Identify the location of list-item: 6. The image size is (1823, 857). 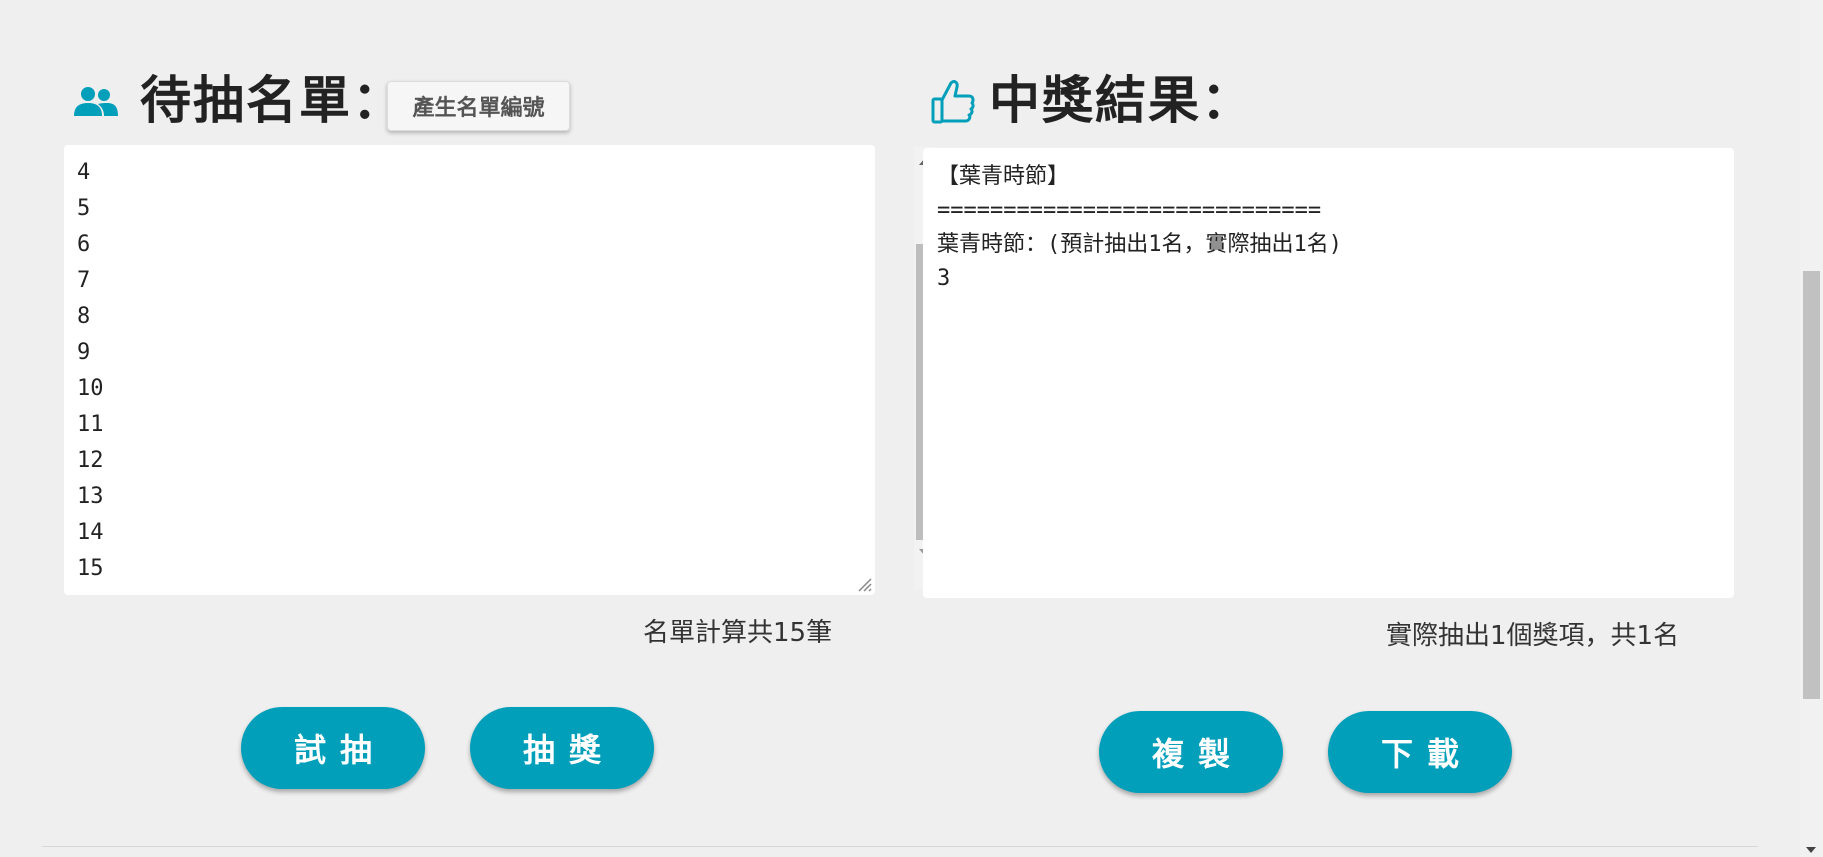
(84, 244).